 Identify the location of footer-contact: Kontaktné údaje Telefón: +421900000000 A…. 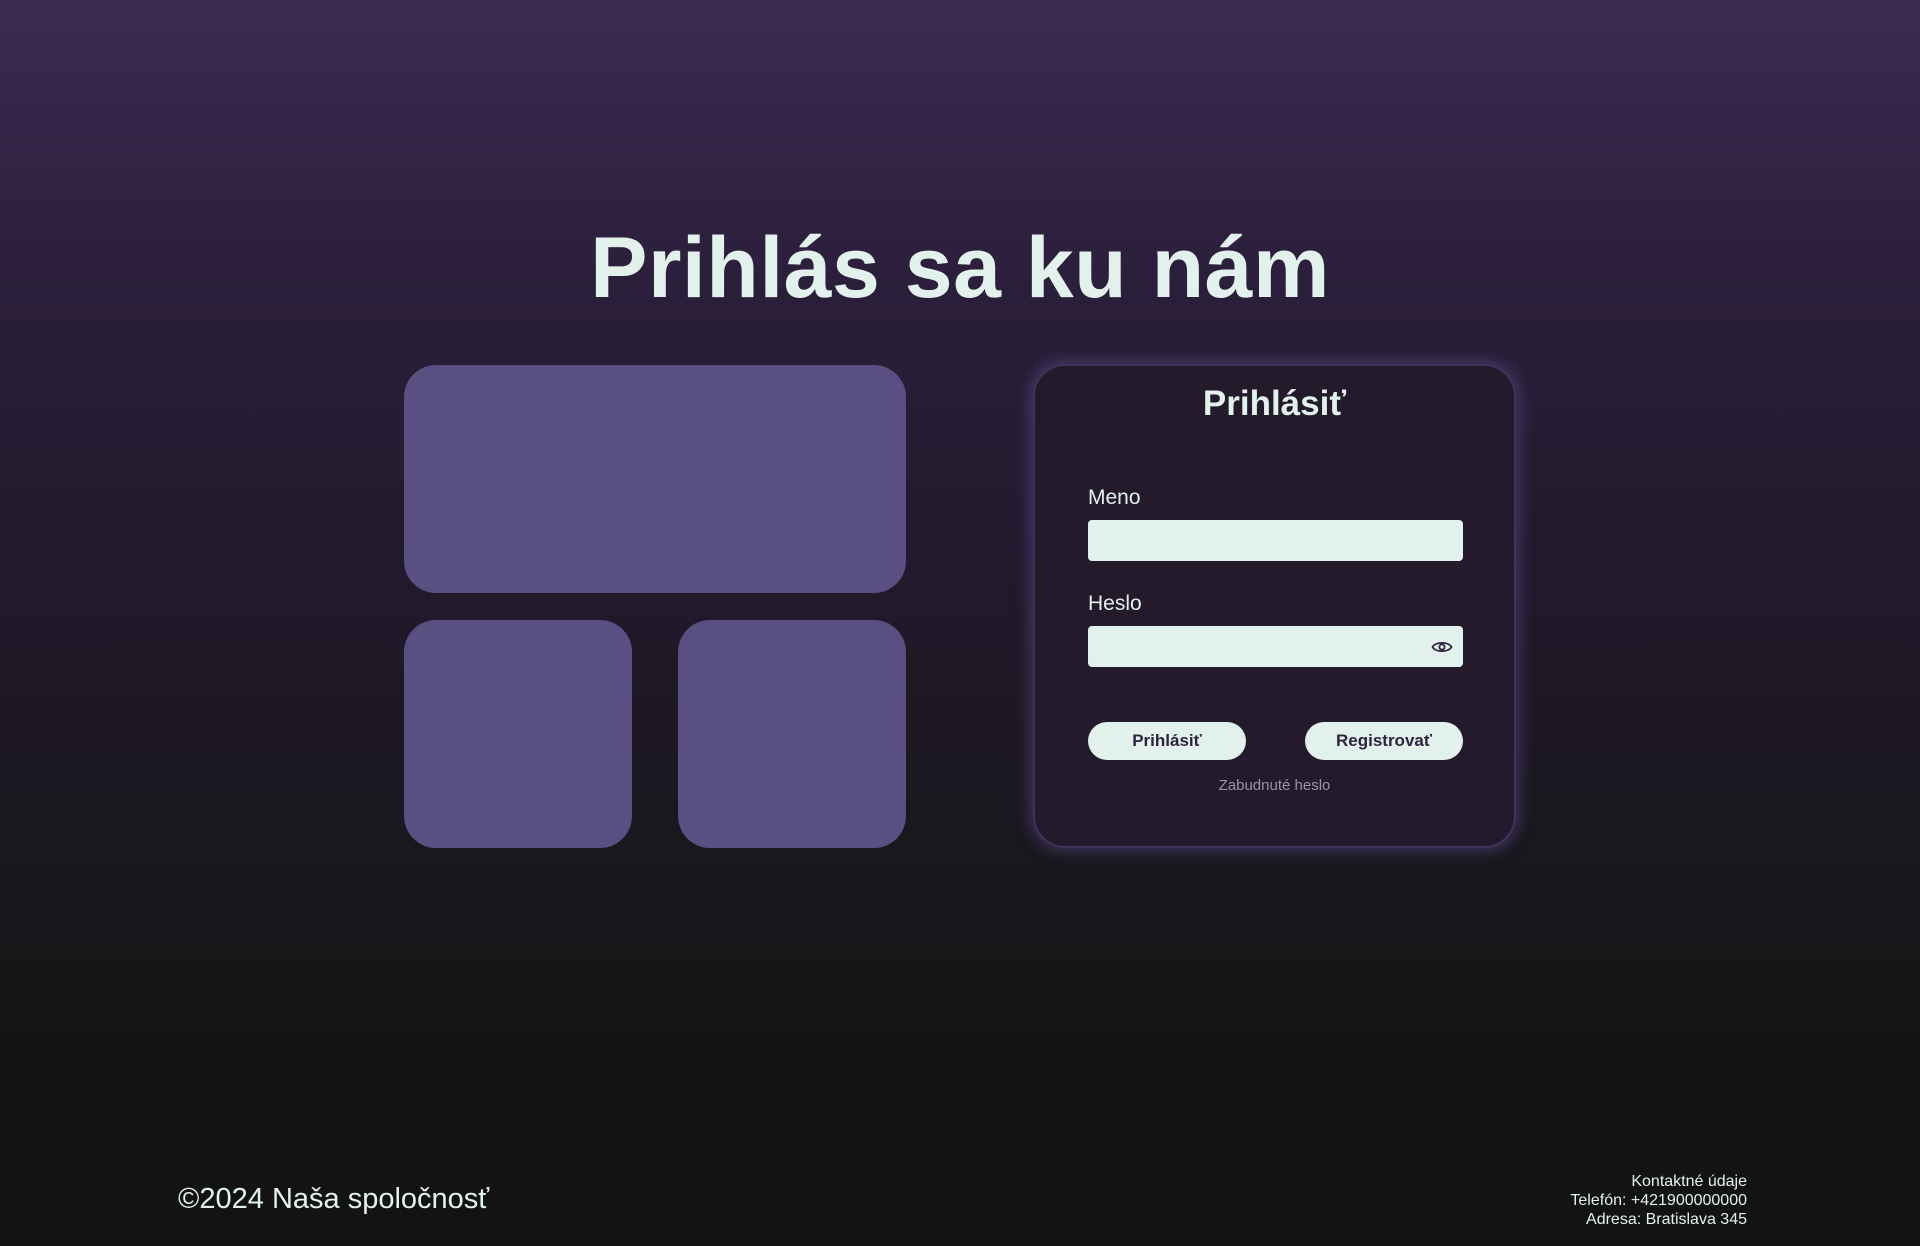
(1658, 1200).